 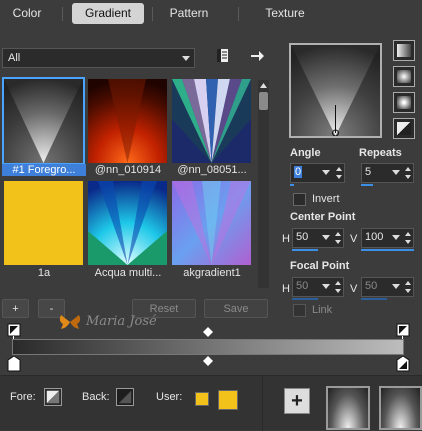 I want to click on center-v-label: V, so click(x=354, y=239).